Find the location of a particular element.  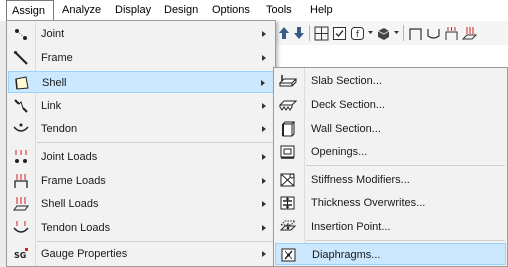

menu-item-frame: Frame is located at coordinates (141, 58).